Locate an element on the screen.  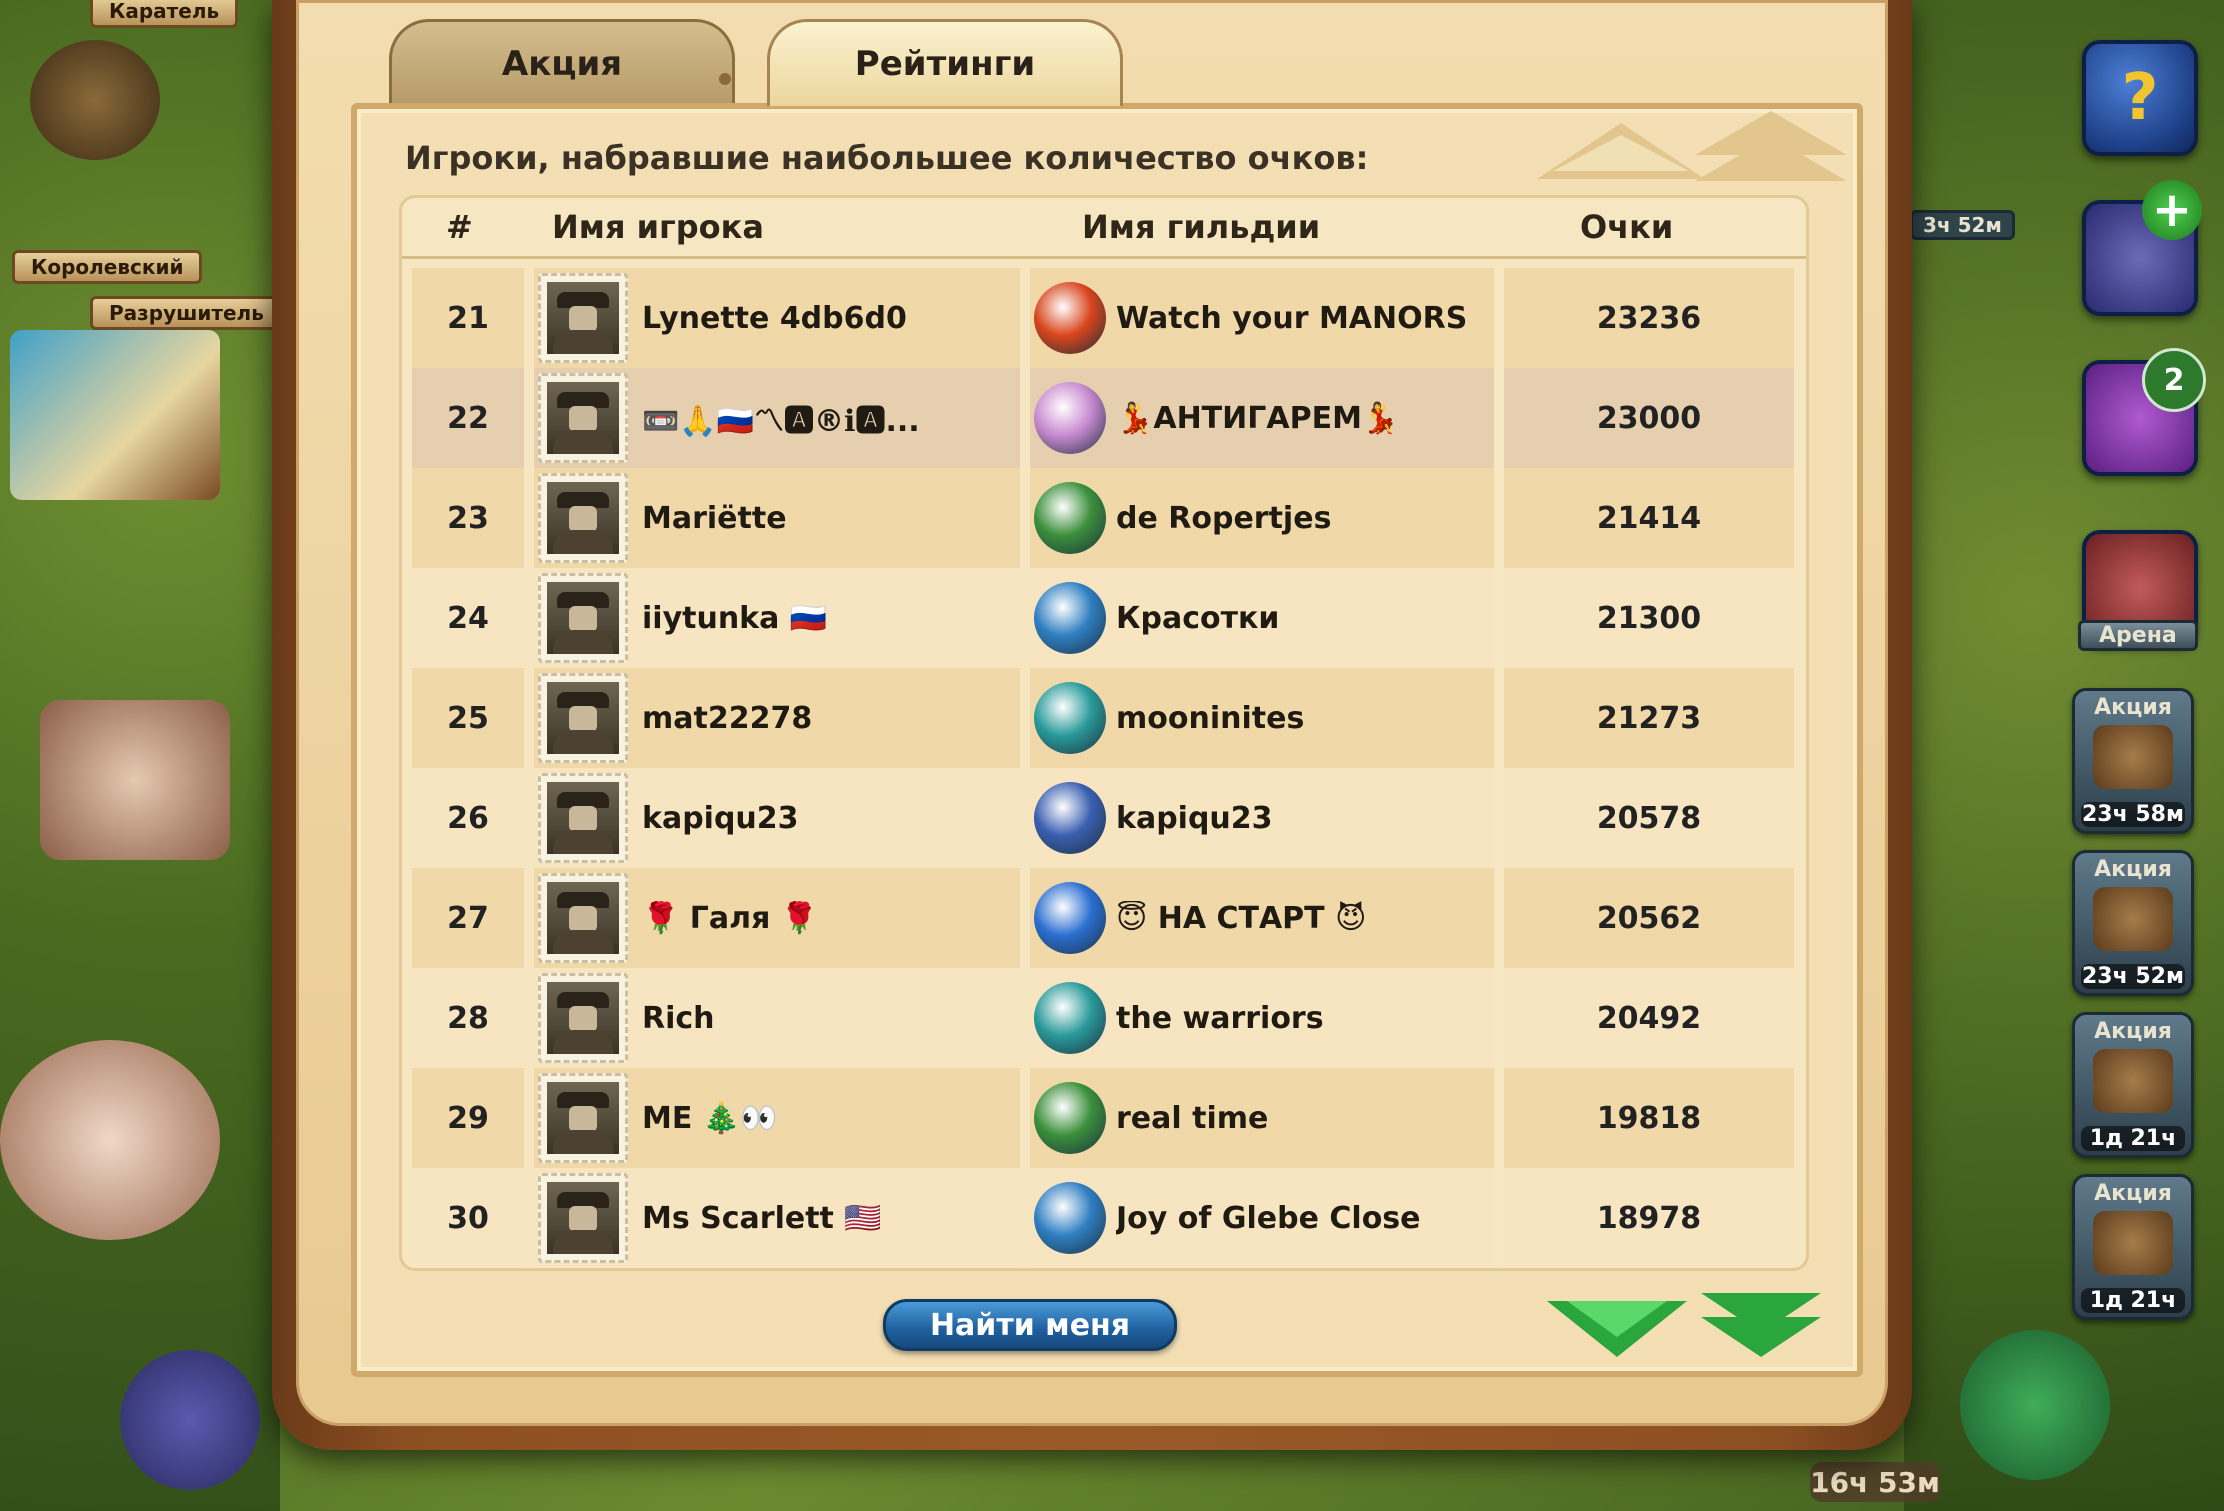
guild-name: kapiqu23 is located at coordinates (1194, 818).